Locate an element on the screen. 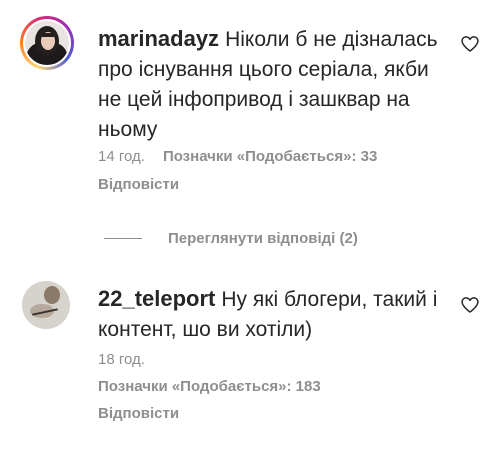 This screenshot has height=452, width=494. comment-time-row: 18 год. is located at coordinates (130, 360).